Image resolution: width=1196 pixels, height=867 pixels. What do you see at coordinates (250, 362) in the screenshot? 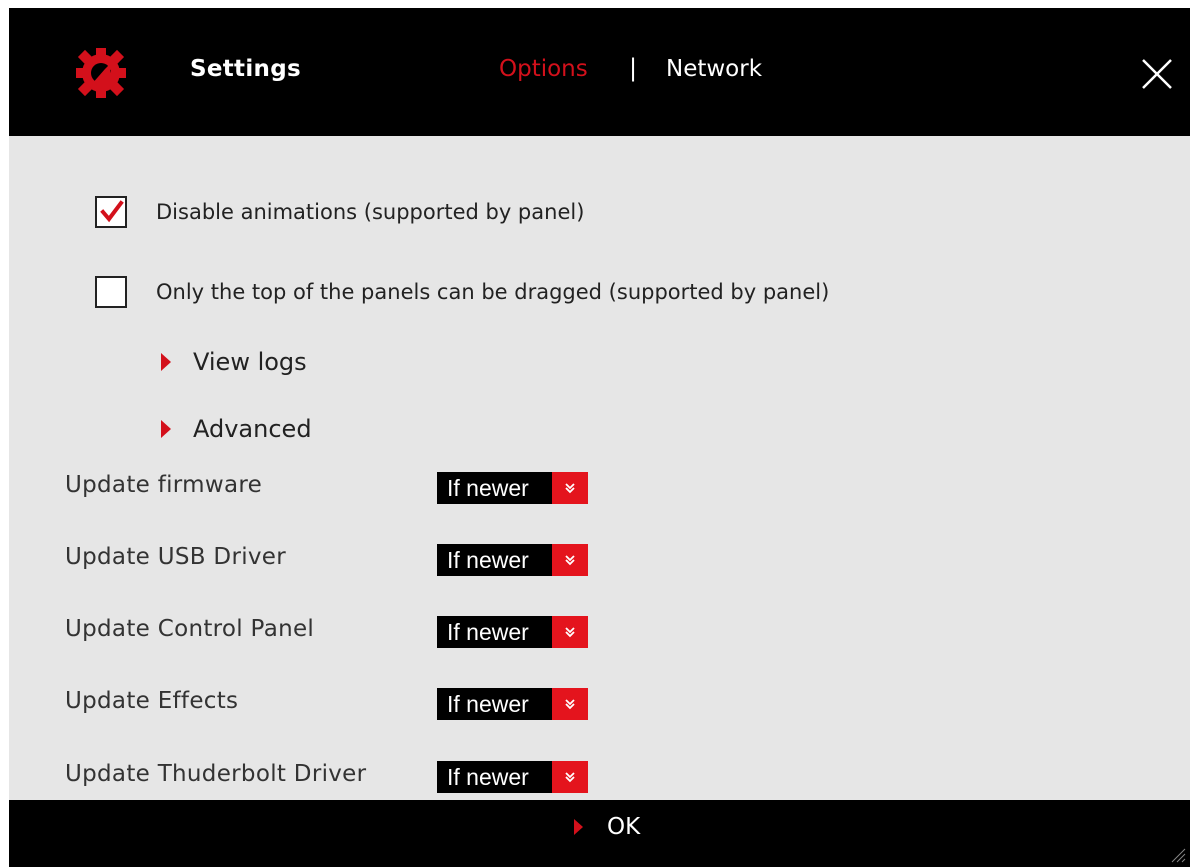
I see `view-logs-label: View logs` at bounding box center [250, 362].